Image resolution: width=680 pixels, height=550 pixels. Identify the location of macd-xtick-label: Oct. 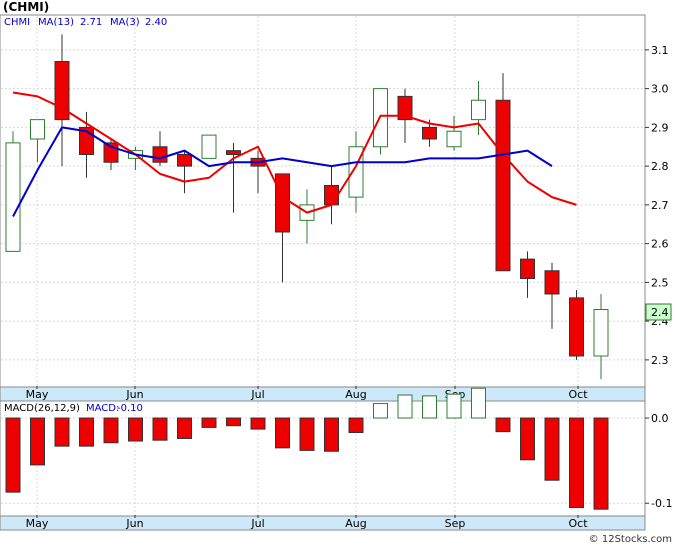
(578, 523).